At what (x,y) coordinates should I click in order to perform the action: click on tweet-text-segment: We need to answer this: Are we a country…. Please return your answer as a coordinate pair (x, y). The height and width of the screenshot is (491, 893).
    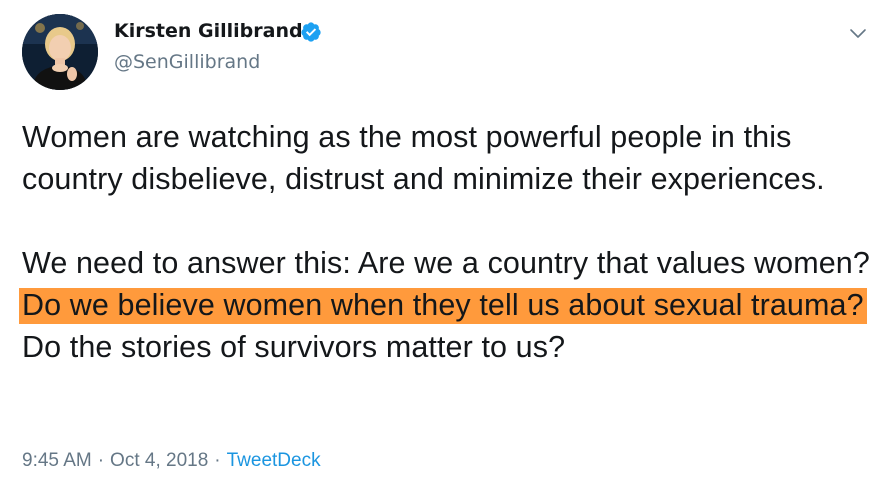
    Looking at the image, I should click on (446, 263).